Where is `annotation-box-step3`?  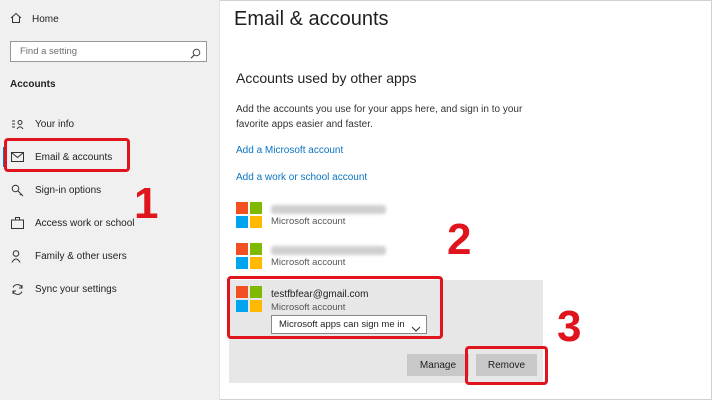
annotation-box-step3 is located at coordinates (506, 365).